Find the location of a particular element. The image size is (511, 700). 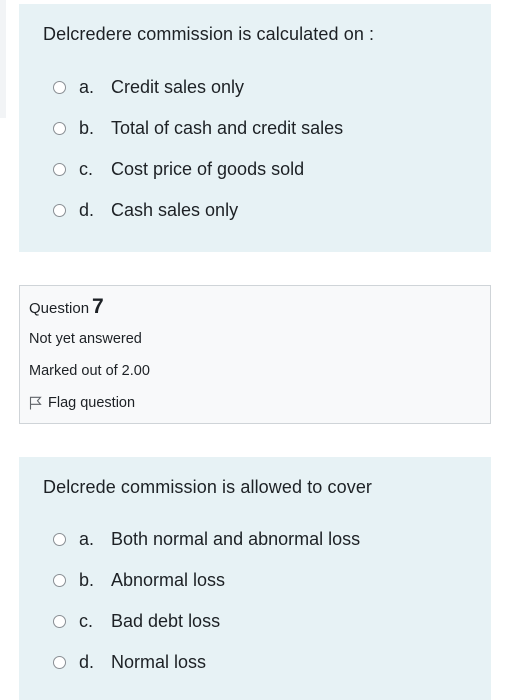

answer-option-a: a. Credit sales only is located at coordinates (148, 87).